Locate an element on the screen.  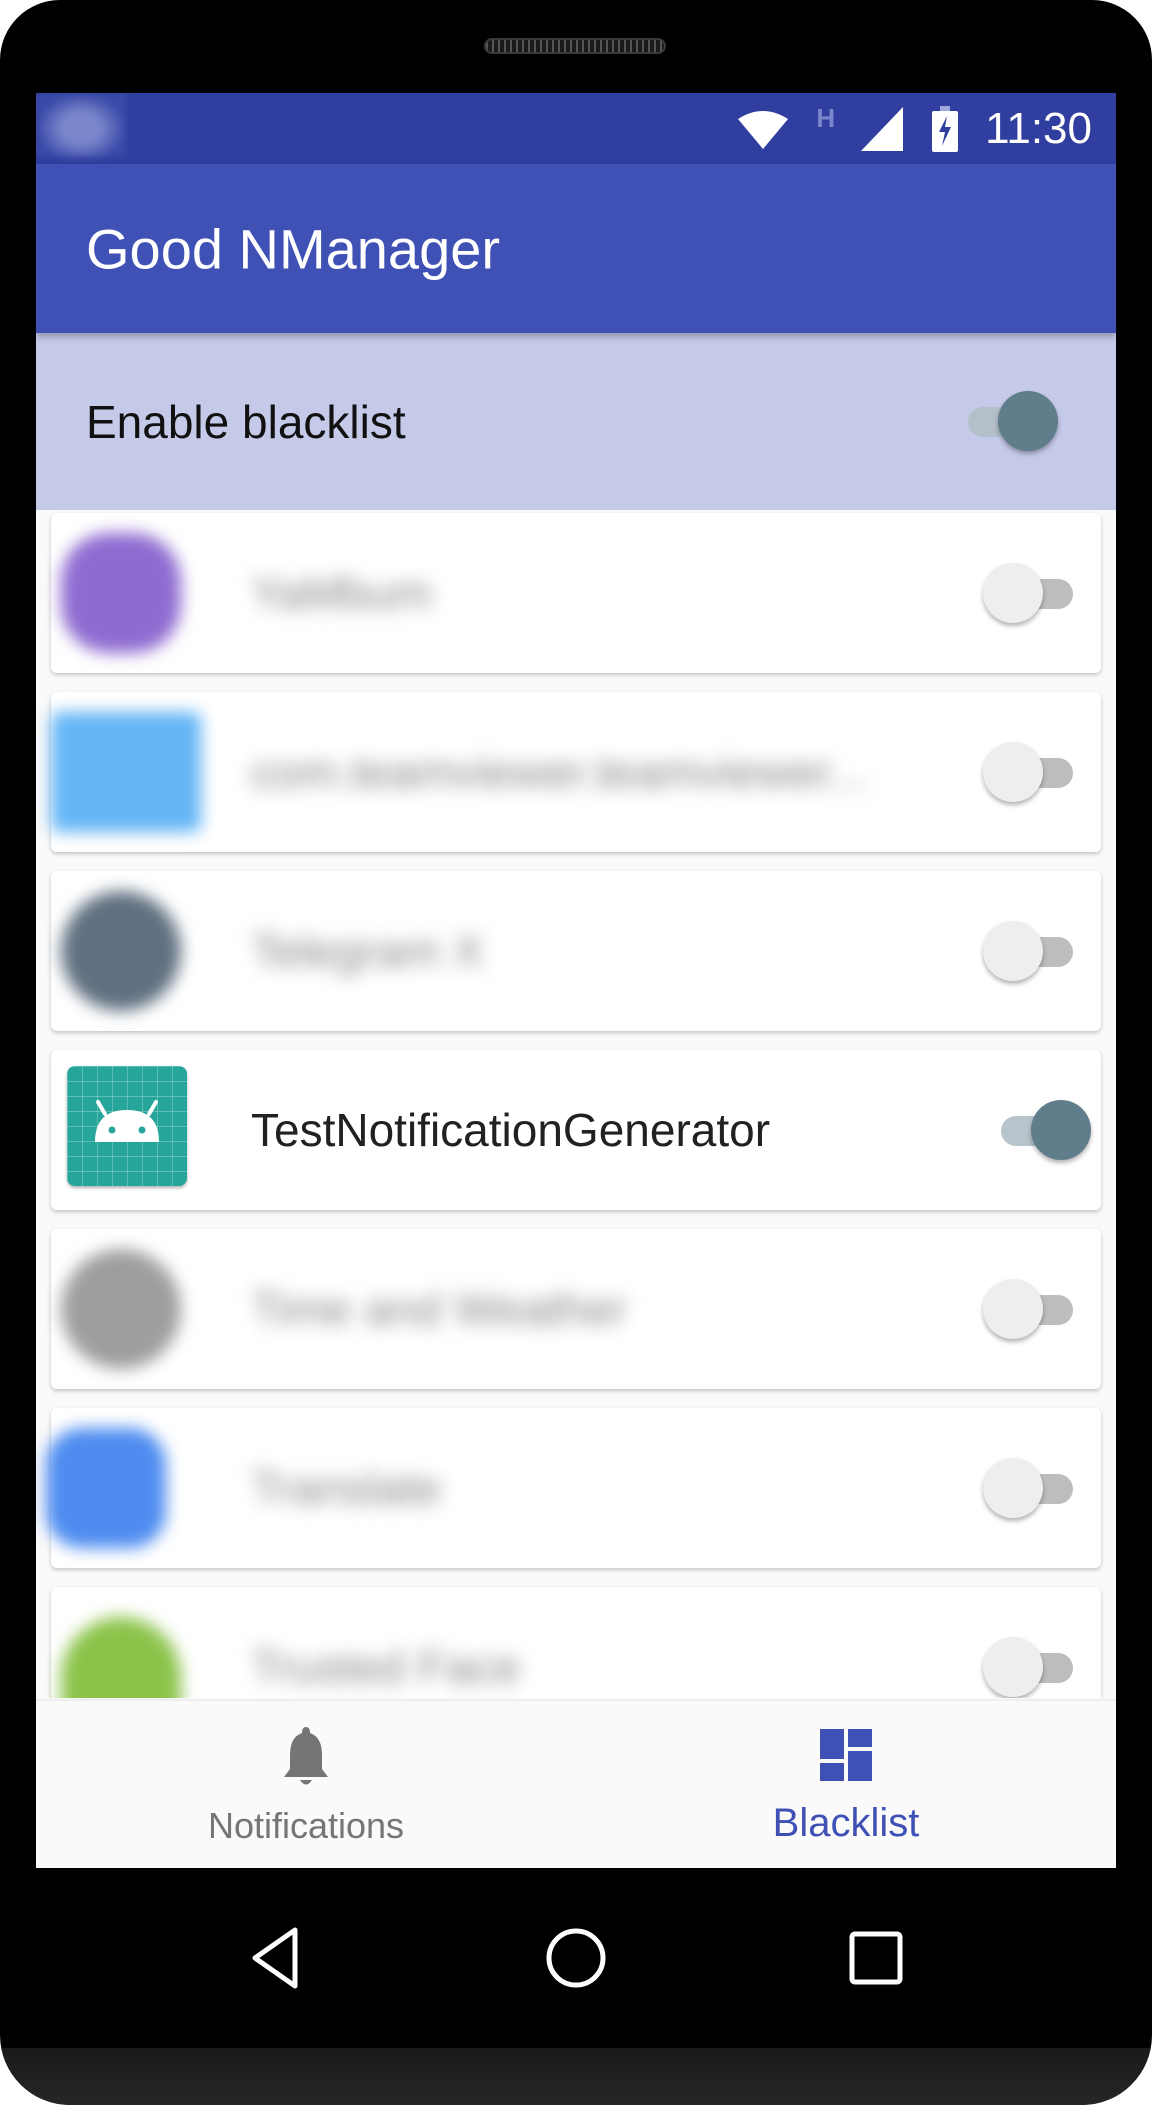
enable-blacklist-switch is located at coordinates (1010, 421).